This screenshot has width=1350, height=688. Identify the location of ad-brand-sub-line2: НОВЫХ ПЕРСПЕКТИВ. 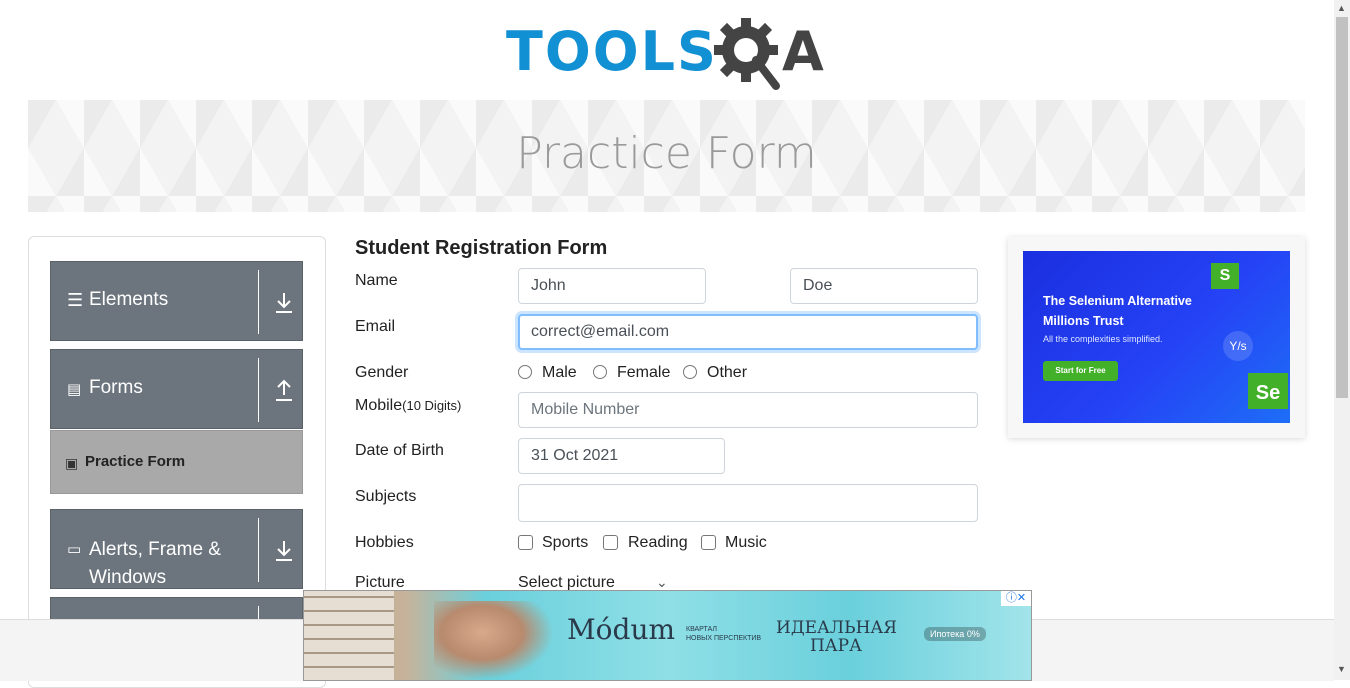
(724, 638).